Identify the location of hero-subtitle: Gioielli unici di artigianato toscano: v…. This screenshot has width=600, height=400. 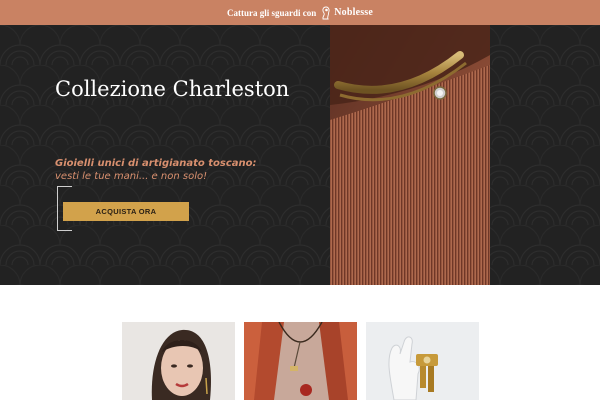
(185, 170).